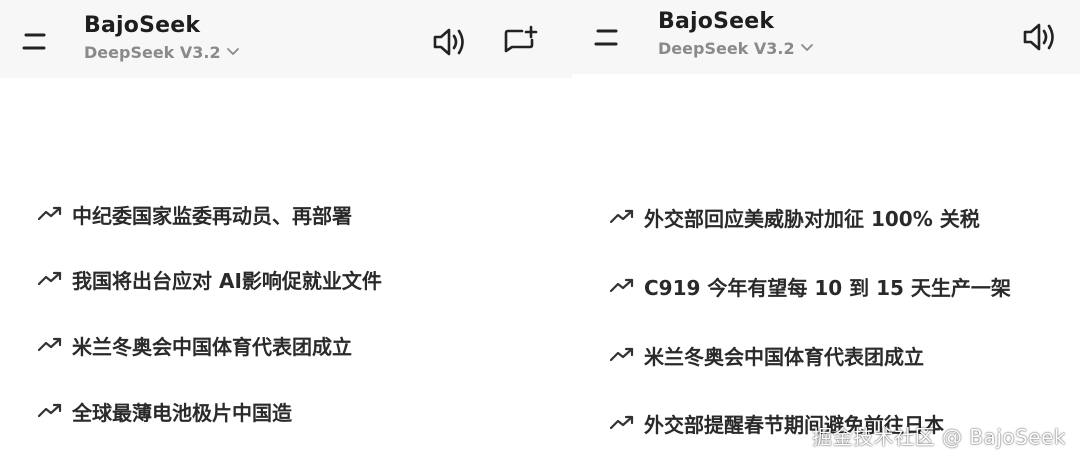 This screenshot has height=464, width=1080. I want to click on left-header: BajoSeek DeepSeek V3.2, so click(286, 39).